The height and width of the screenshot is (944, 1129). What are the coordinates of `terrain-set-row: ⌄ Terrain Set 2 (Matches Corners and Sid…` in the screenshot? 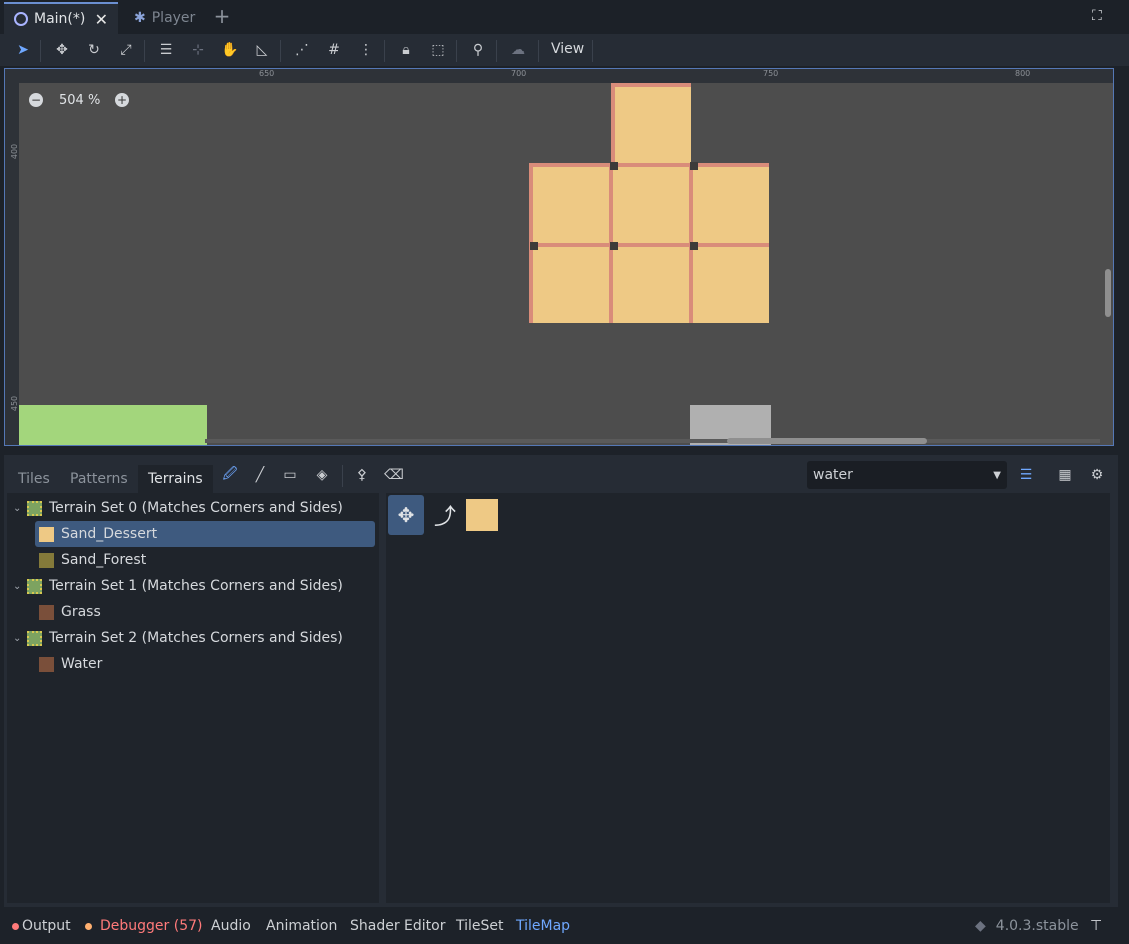 It's located at (178, 638).